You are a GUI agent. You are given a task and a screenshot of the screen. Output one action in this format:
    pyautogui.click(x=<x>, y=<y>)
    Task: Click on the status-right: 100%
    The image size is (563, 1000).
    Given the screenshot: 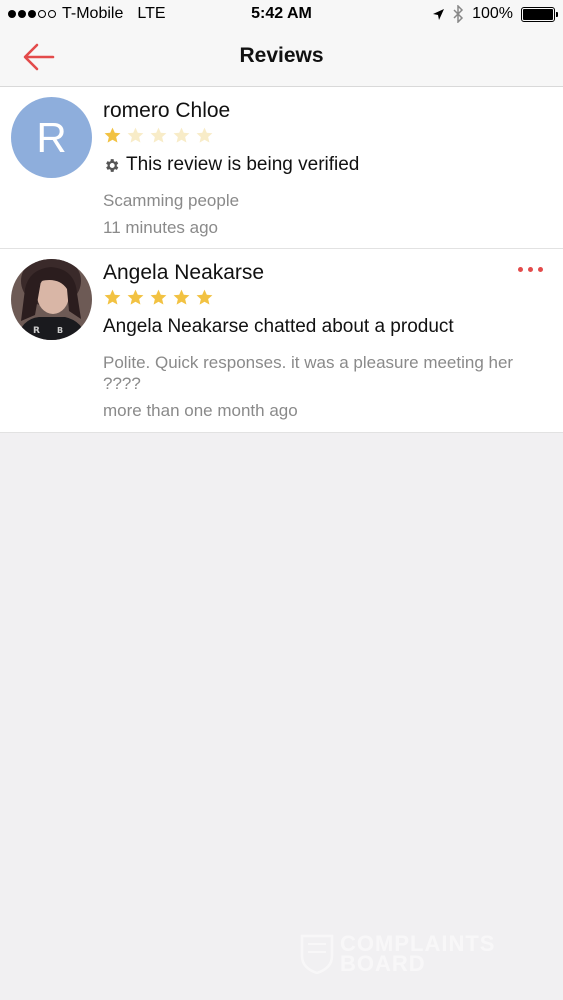 What is the action you would take?
    pyautogui.click(x=495, y=14)
    